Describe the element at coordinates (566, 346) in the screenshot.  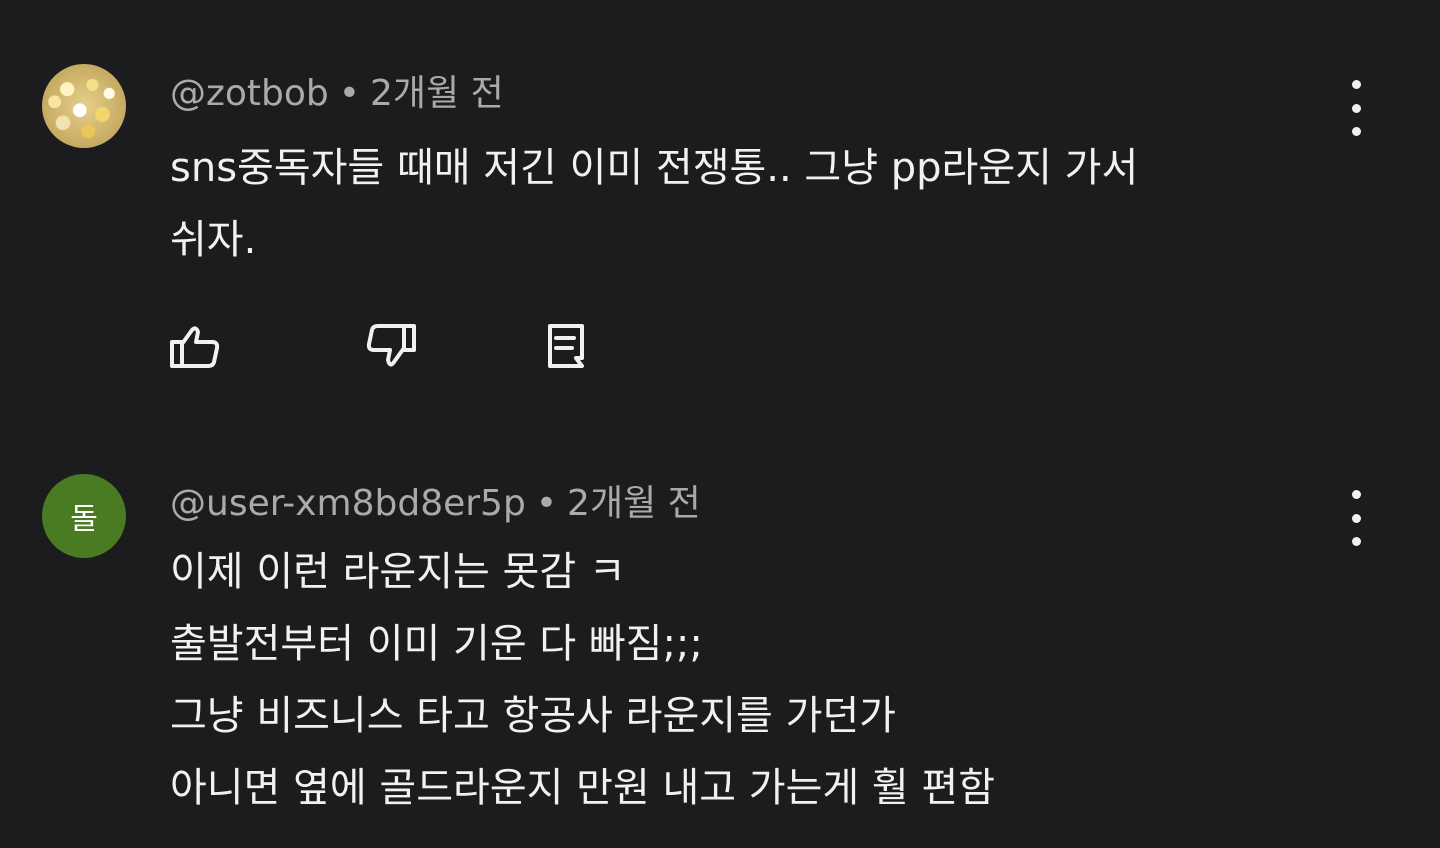
I see `reply-comment-icon` at that location.